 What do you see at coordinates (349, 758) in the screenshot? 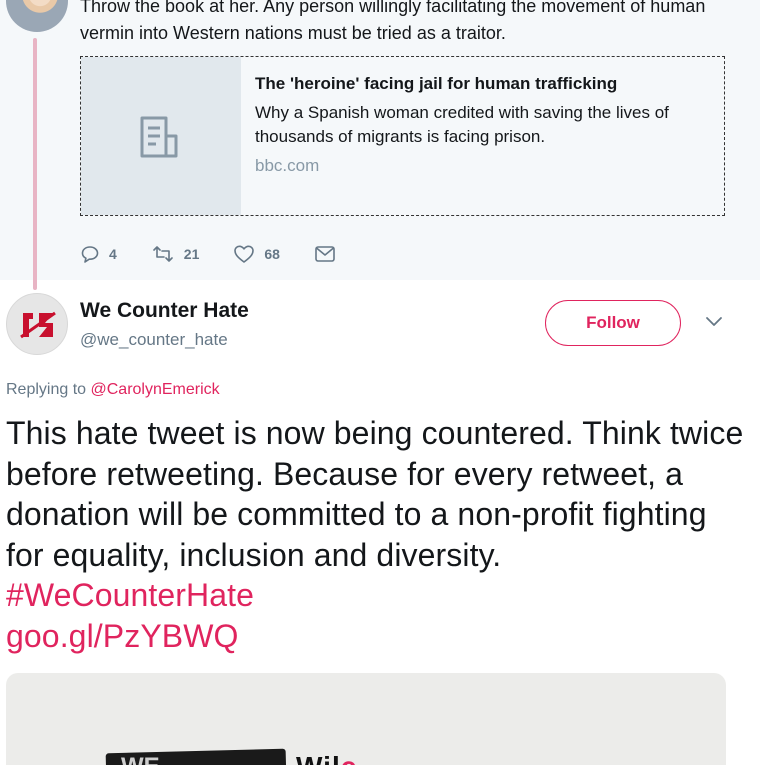
I see `media-headline-accent: c` at bounding box center [349, 758].